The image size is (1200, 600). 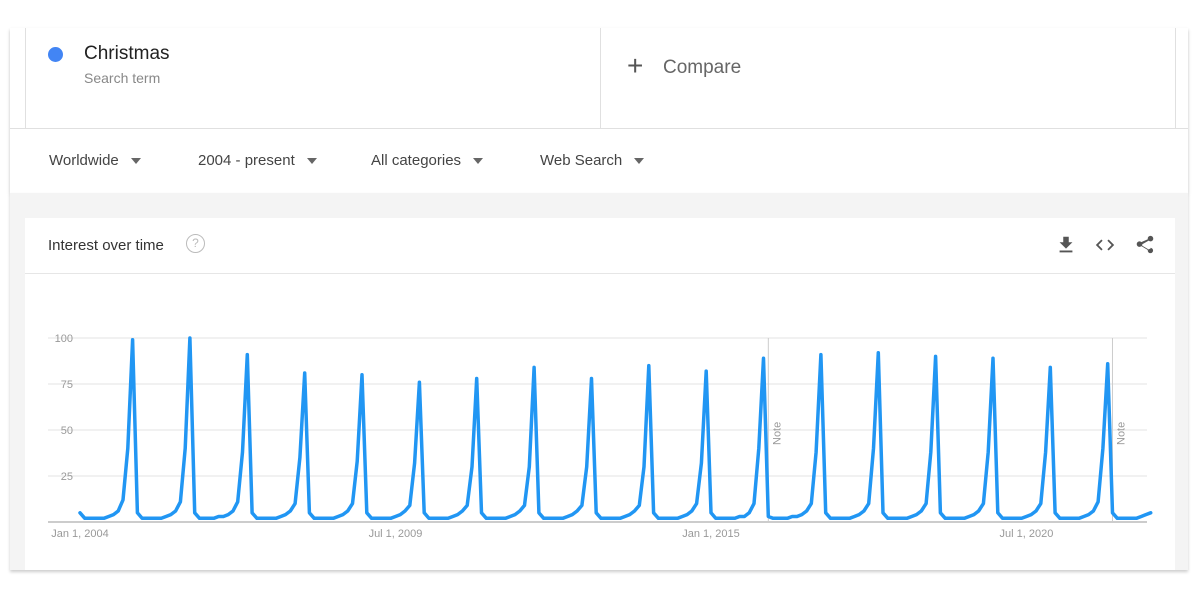 I want to click on search-type-dropdown: Web Search, so click(x=592, y=160).